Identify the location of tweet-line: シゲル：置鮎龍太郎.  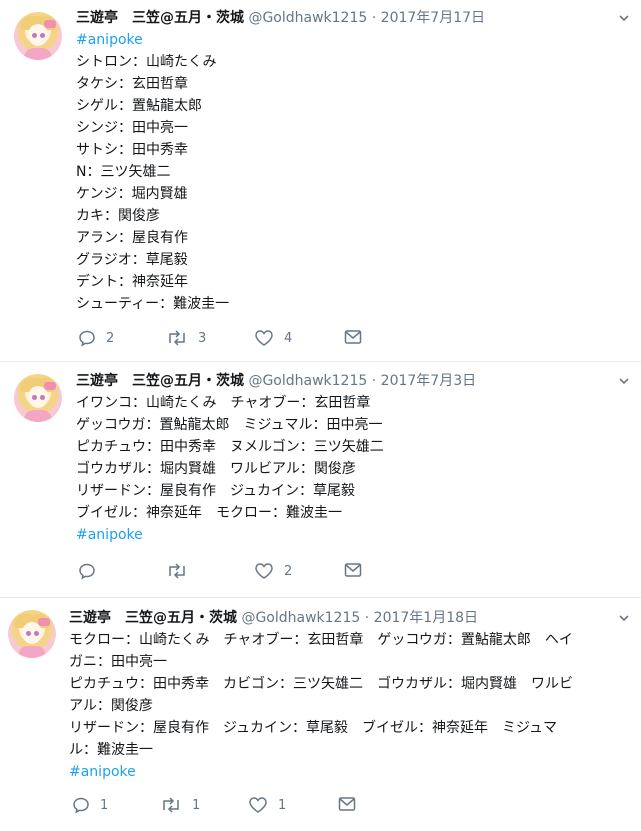
(139, 106).